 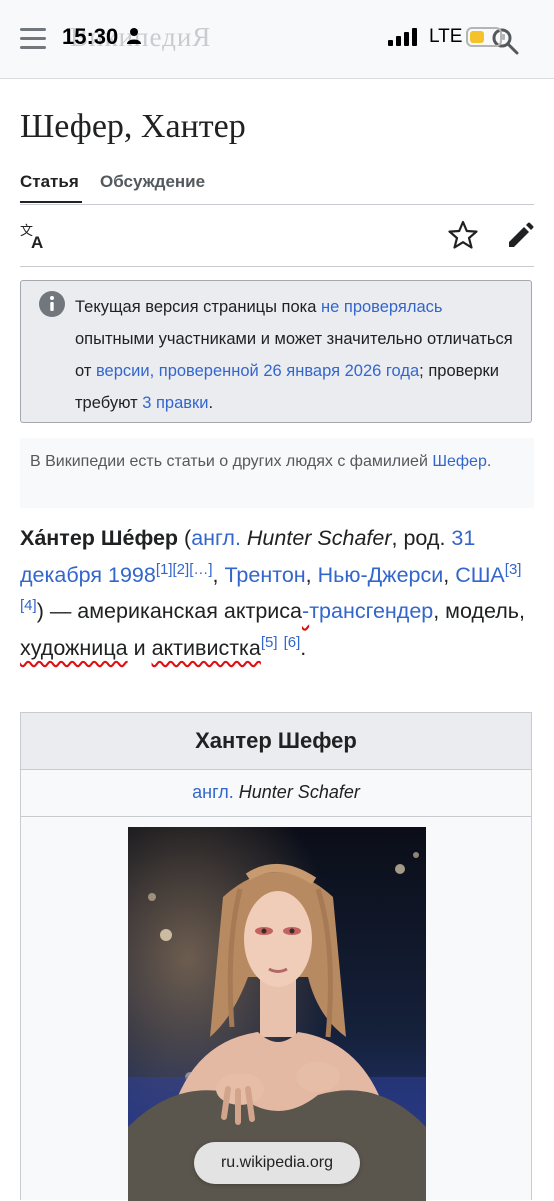 What do you see at coordinates (52, 304) in the screenshot?
I see `info-icon` at bounding box center [52, 304].